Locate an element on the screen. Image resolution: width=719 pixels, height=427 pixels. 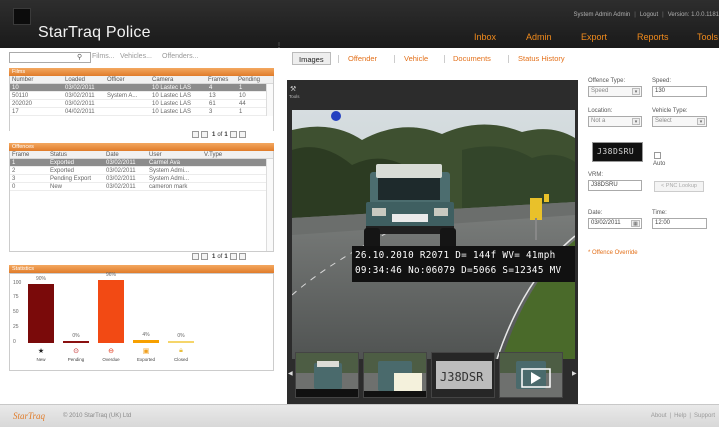
cell: Exported is located at coordinates (62, 163).